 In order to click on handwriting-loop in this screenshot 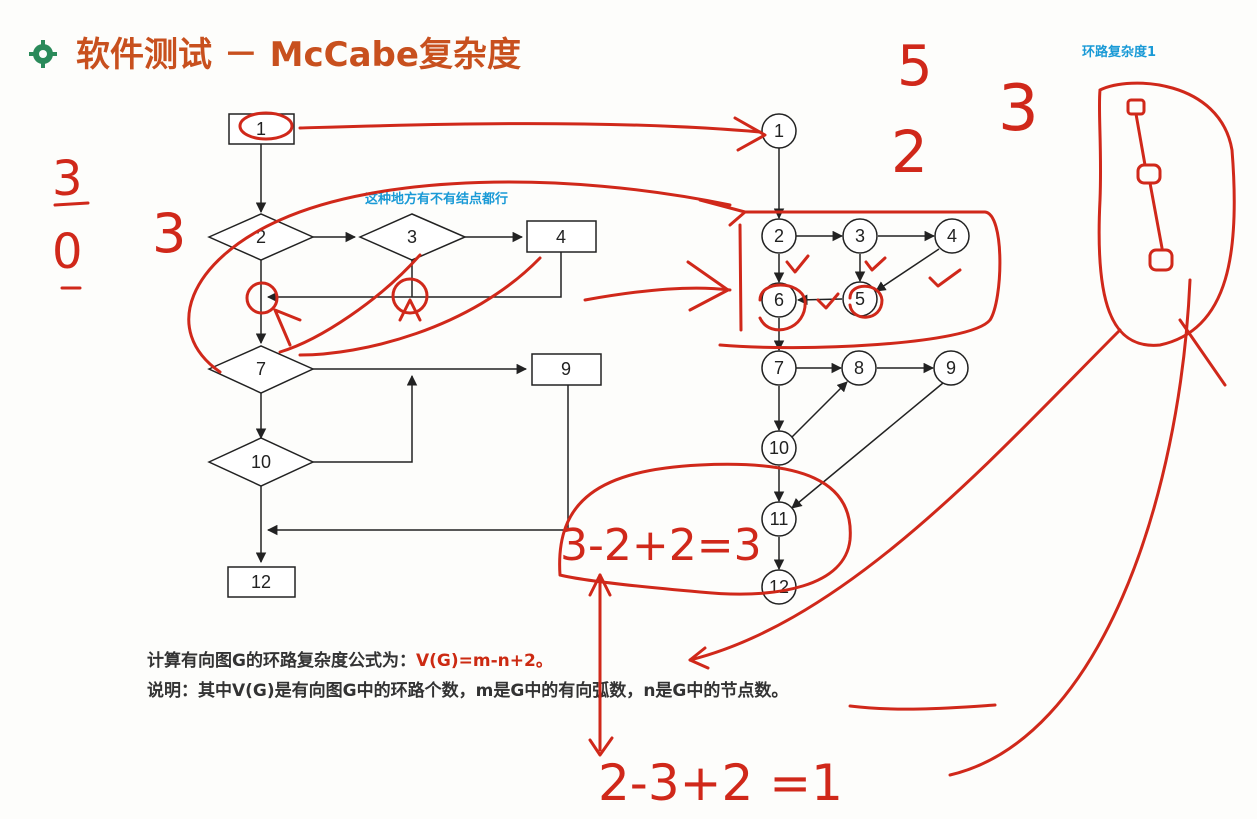, I will do `click(1166, 214)`.